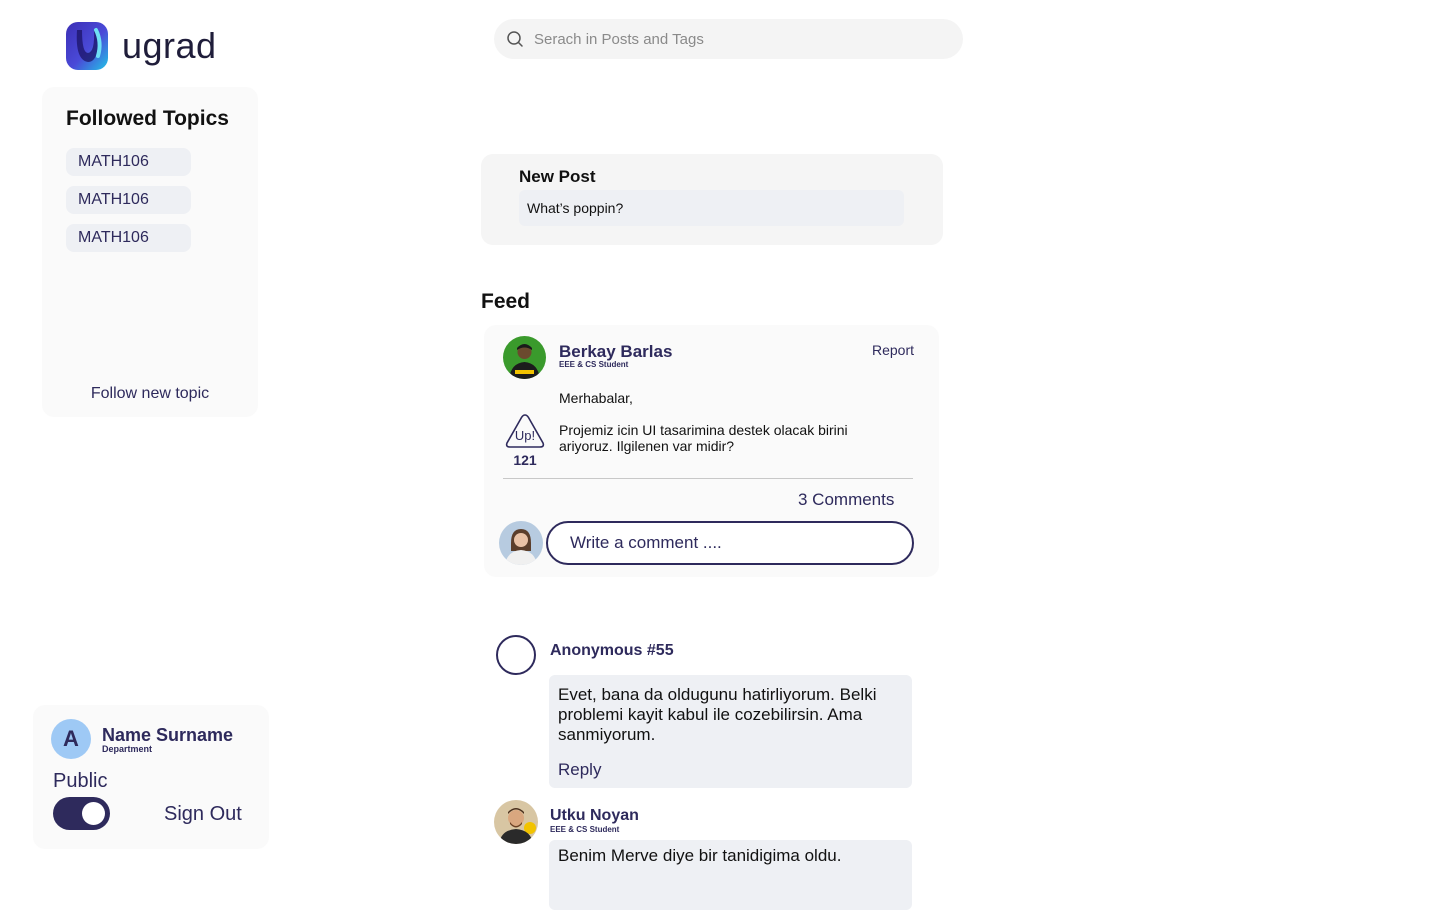 The image size is (1440, 910). I want to click on visibility-toggle, so click(81, 813).